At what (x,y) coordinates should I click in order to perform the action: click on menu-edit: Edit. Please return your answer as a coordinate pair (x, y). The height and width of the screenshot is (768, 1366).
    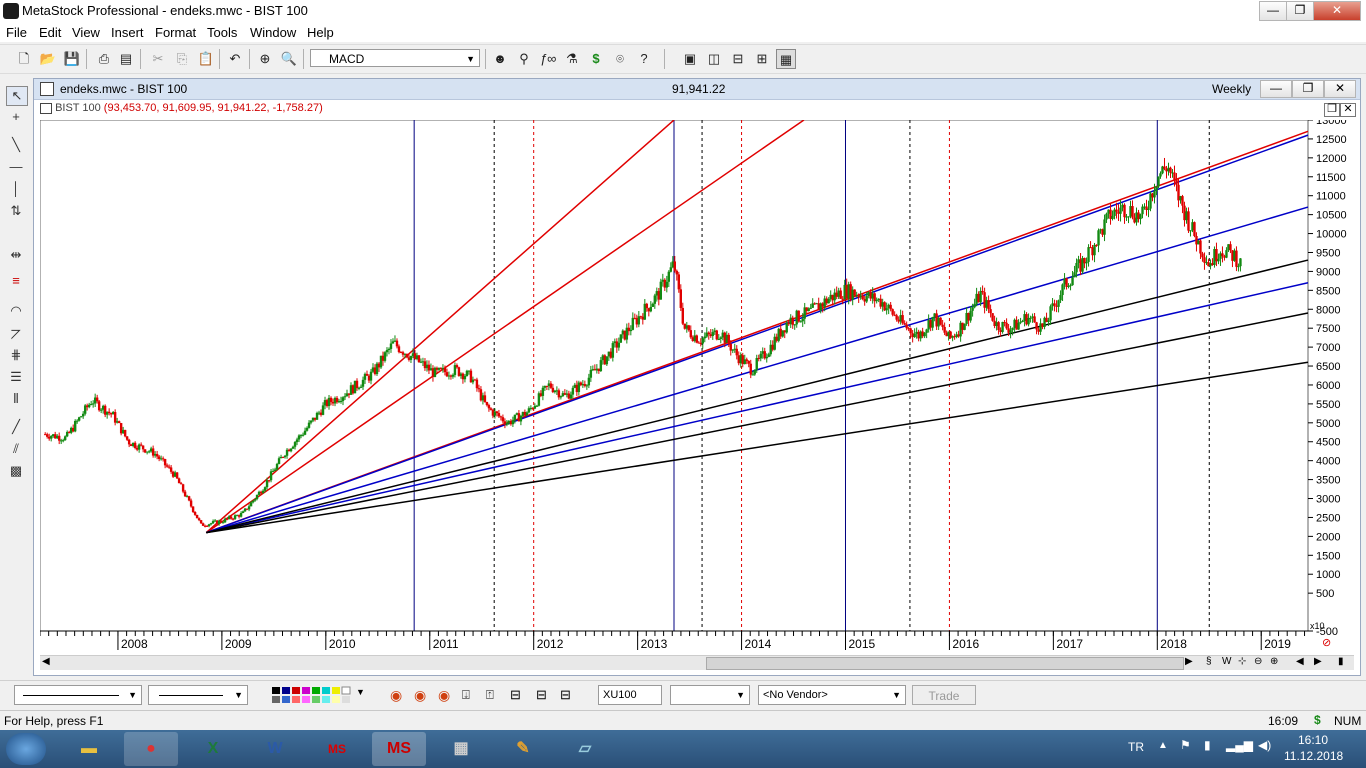
    Looking at the image, I should click on (50, 32).